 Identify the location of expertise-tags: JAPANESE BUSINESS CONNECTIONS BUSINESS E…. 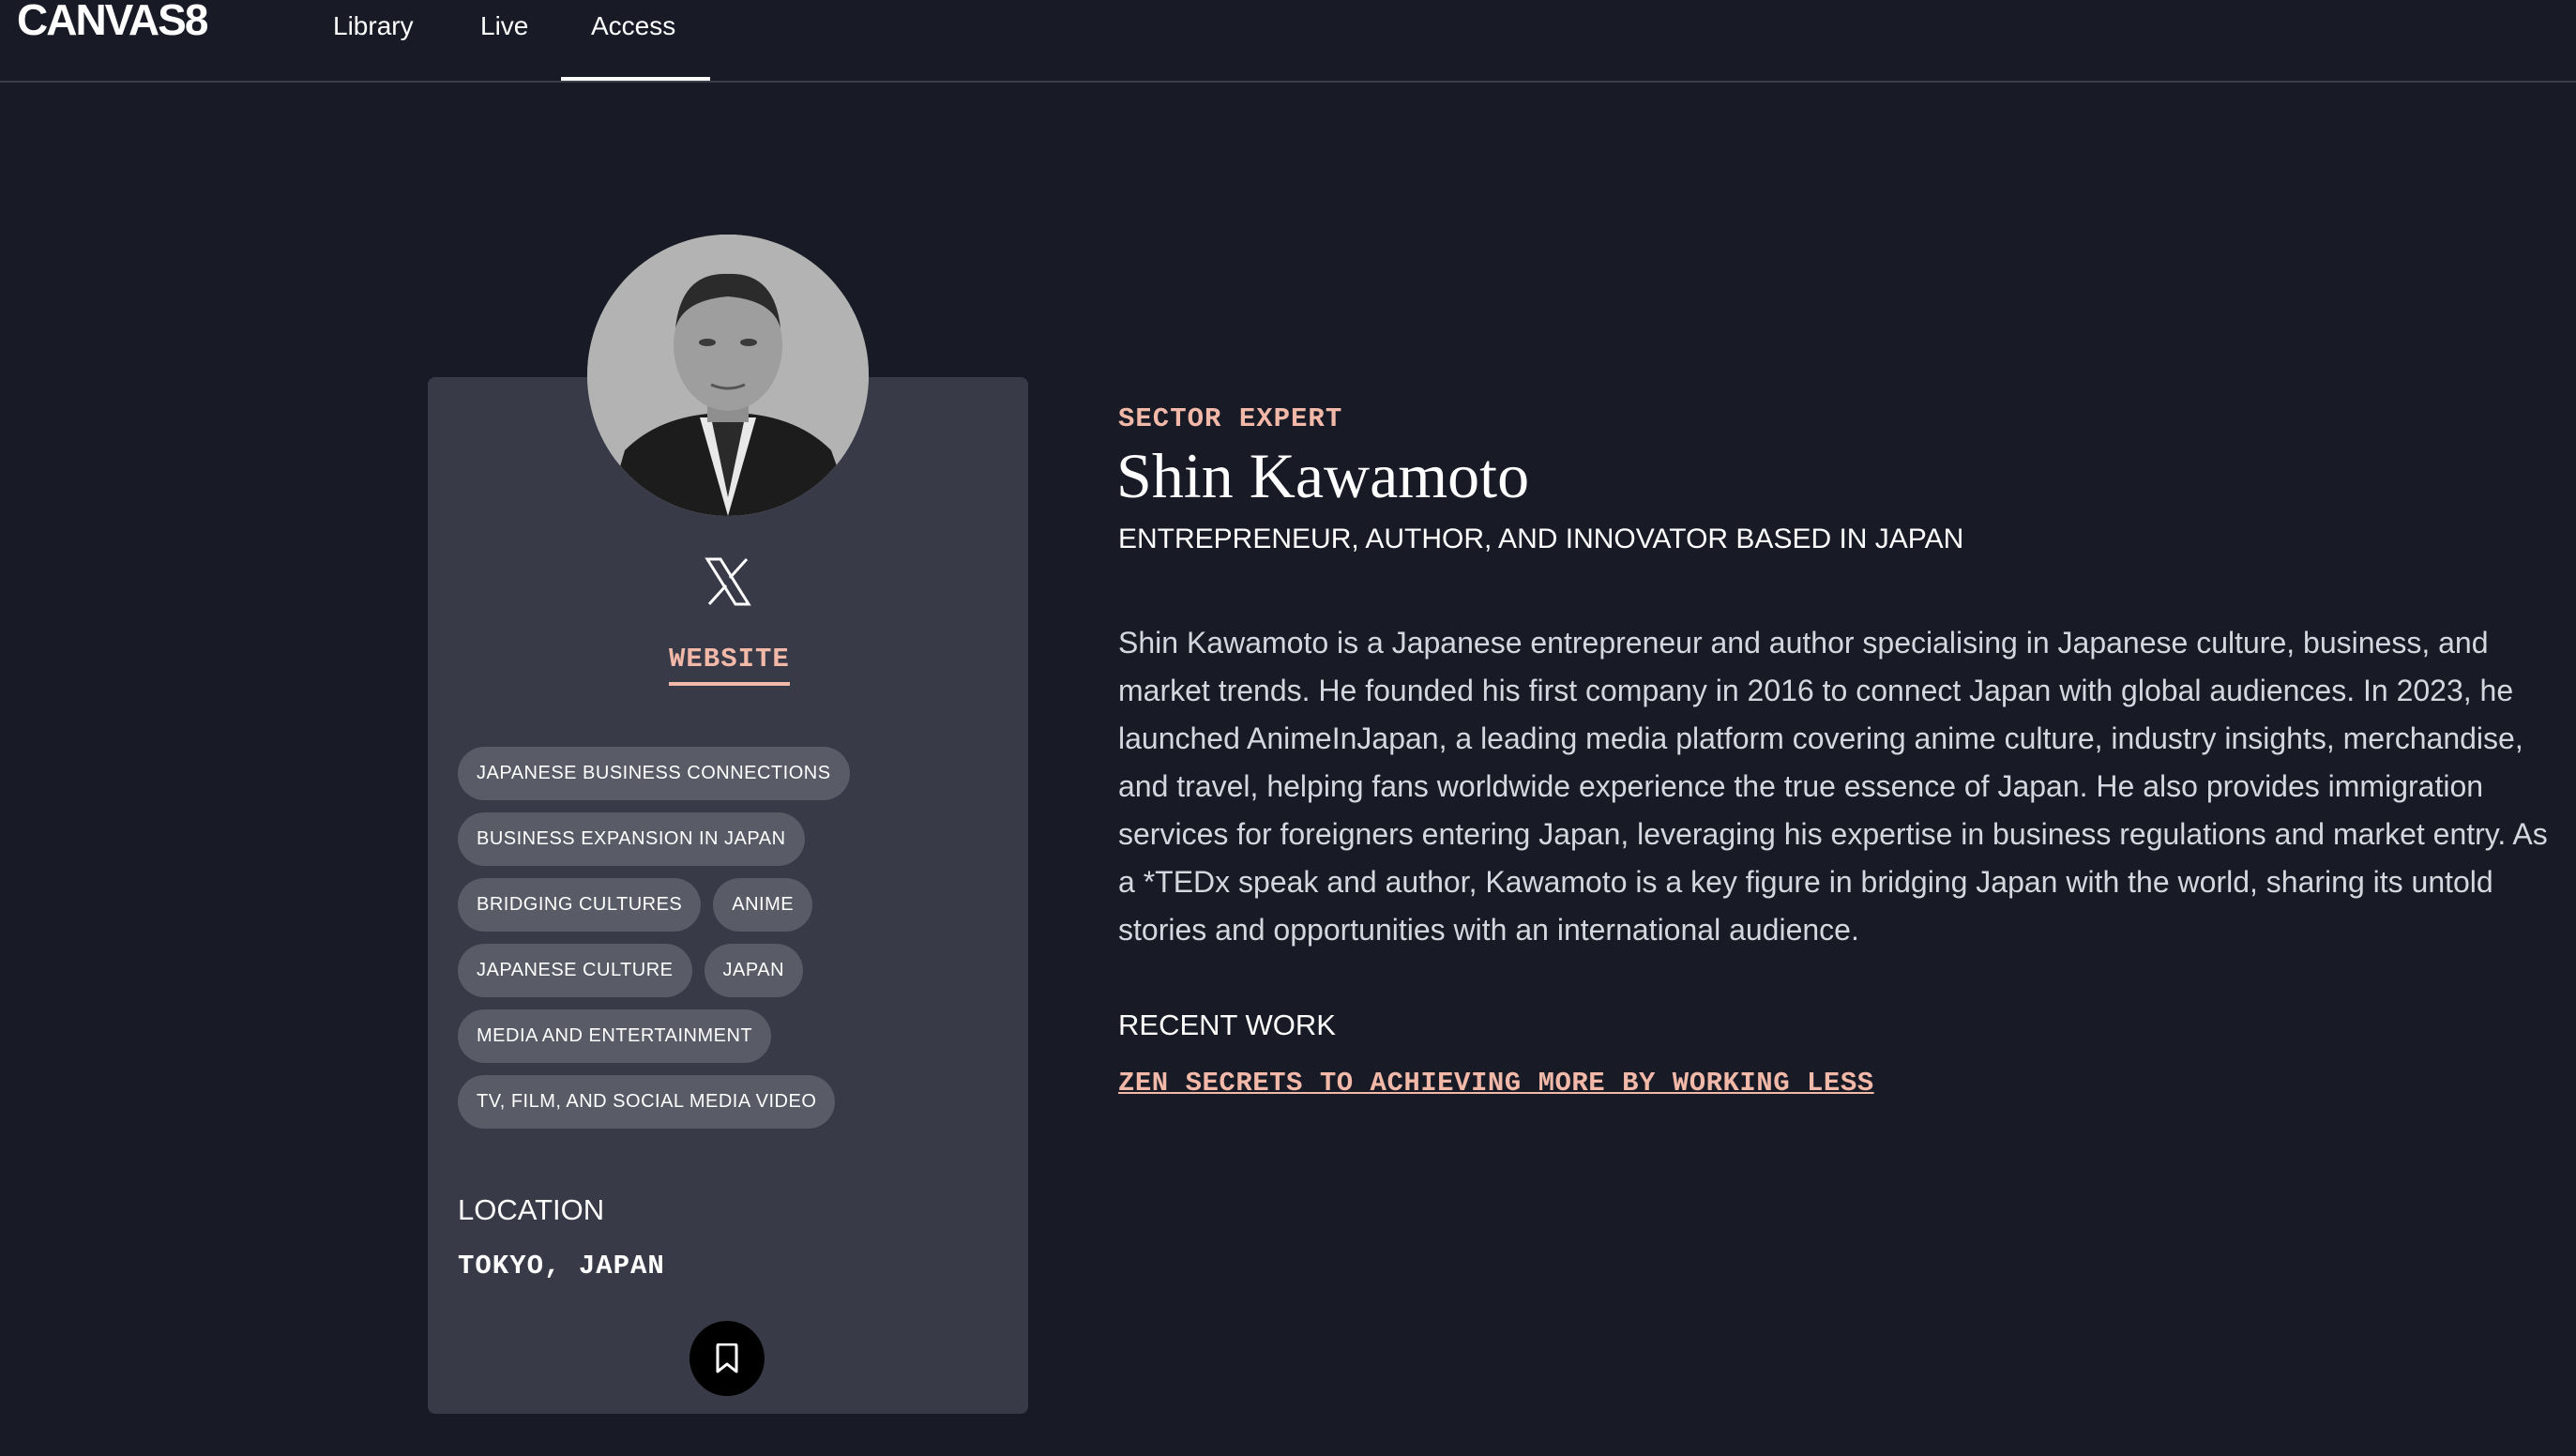
(730, 944).